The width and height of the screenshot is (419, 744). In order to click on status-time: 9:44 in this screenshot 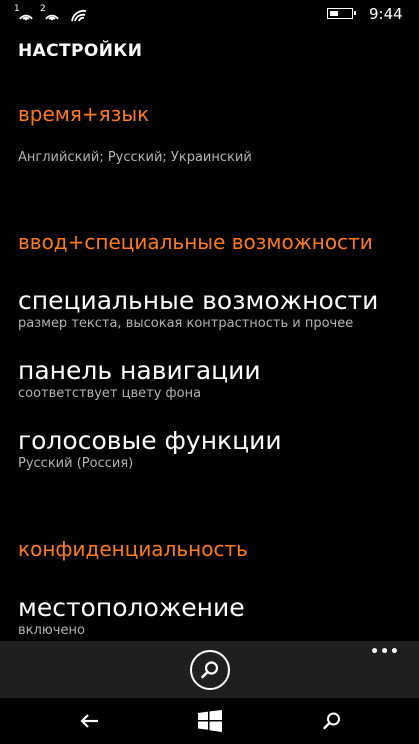, I will do `click(386, 14)`.